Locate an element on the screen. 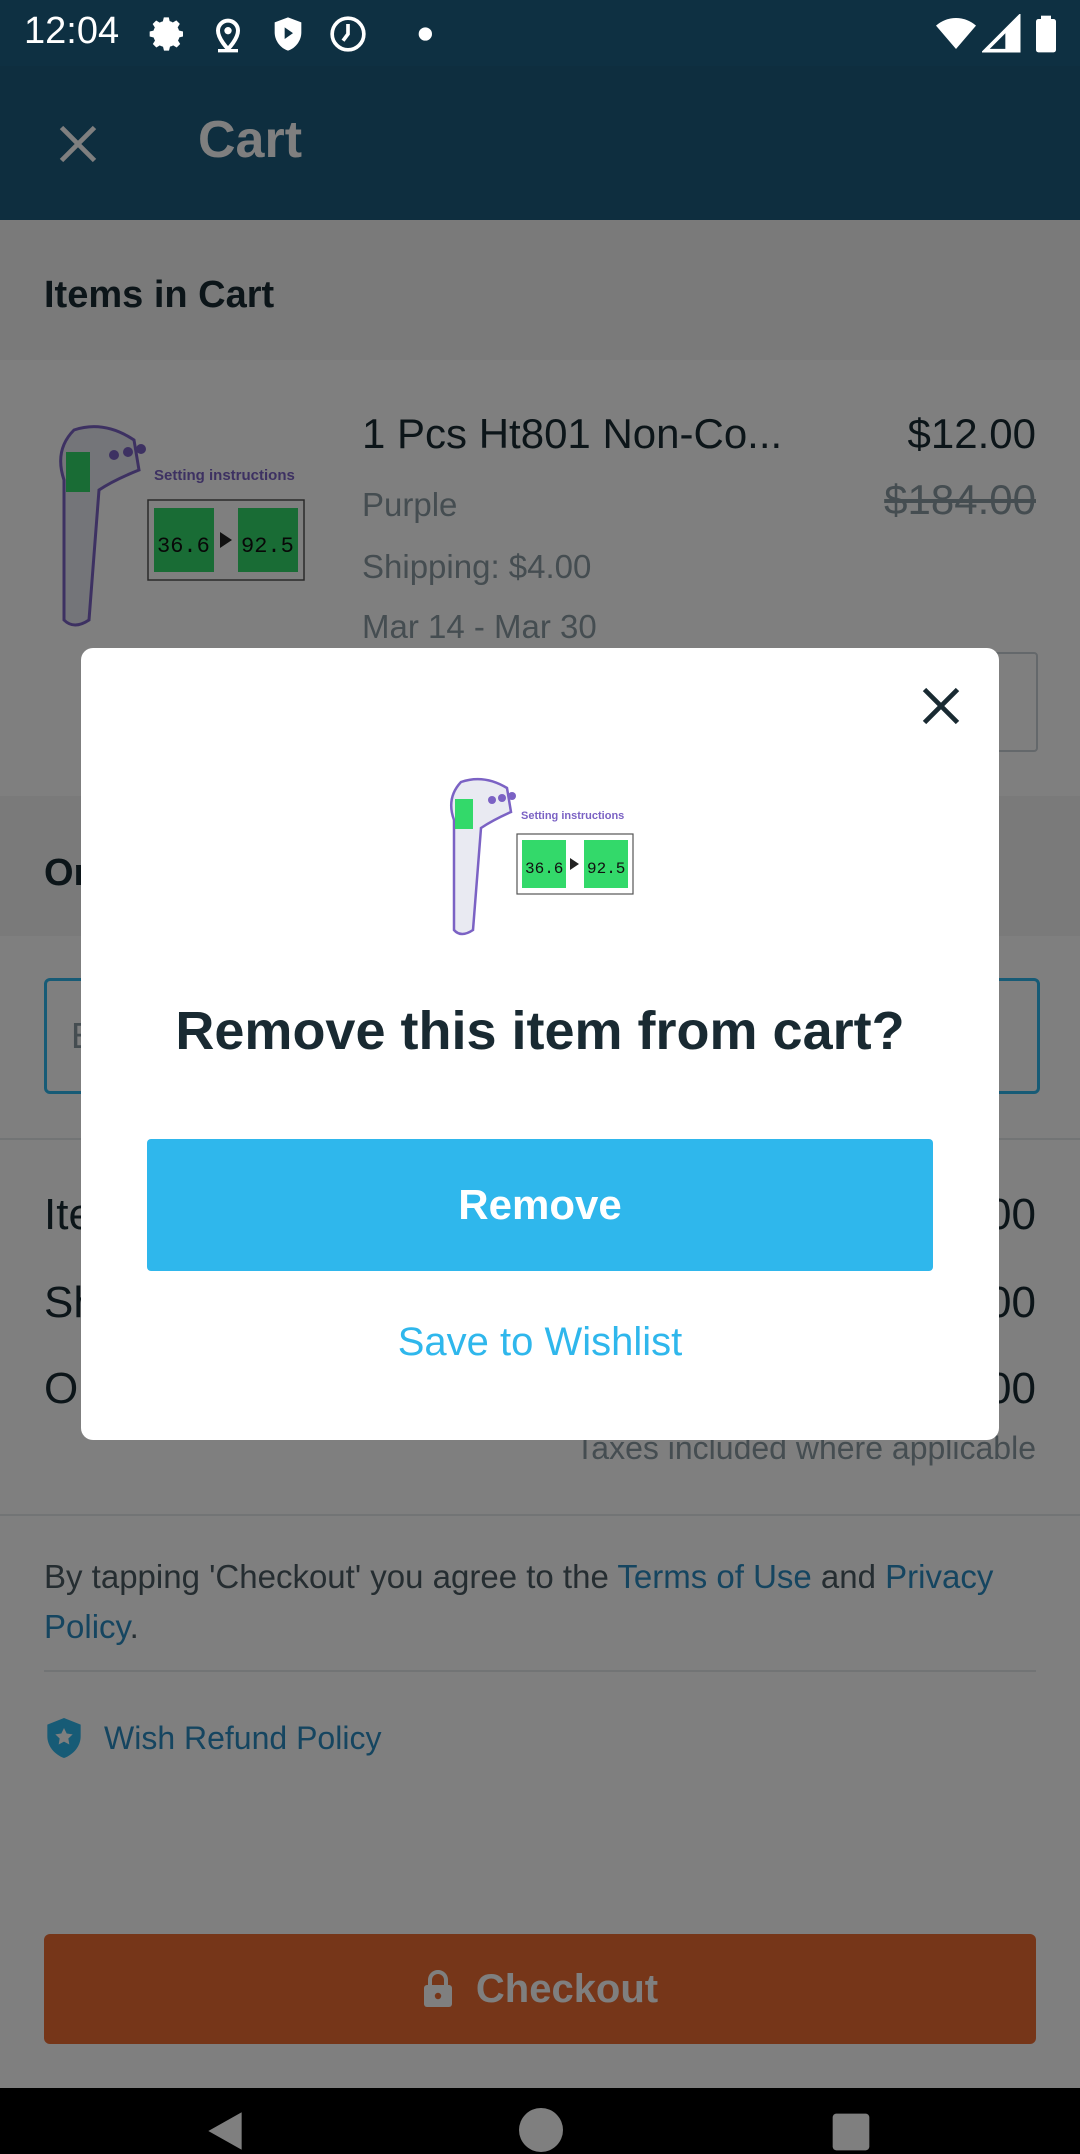 This screenshot has width=1080, height=2154. remove-button: Remove is located at coordinates (540, 1205).